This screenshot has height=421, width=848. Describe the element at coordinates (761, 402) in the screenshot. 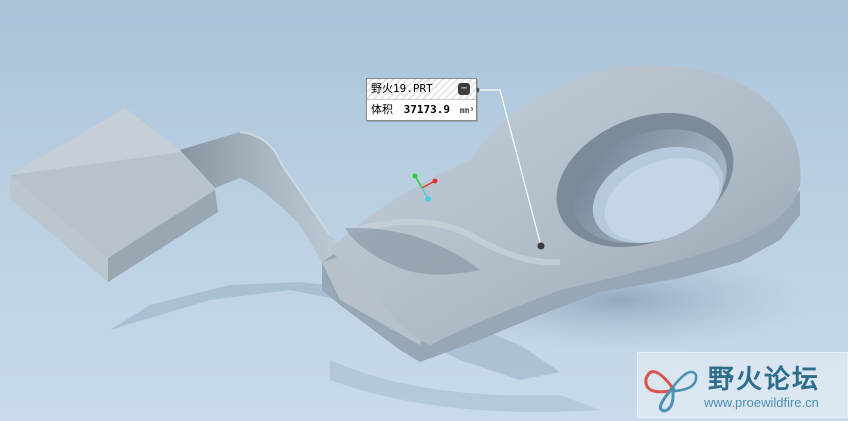

I see `watermark-url: www.proewildfire.cn` at that location.